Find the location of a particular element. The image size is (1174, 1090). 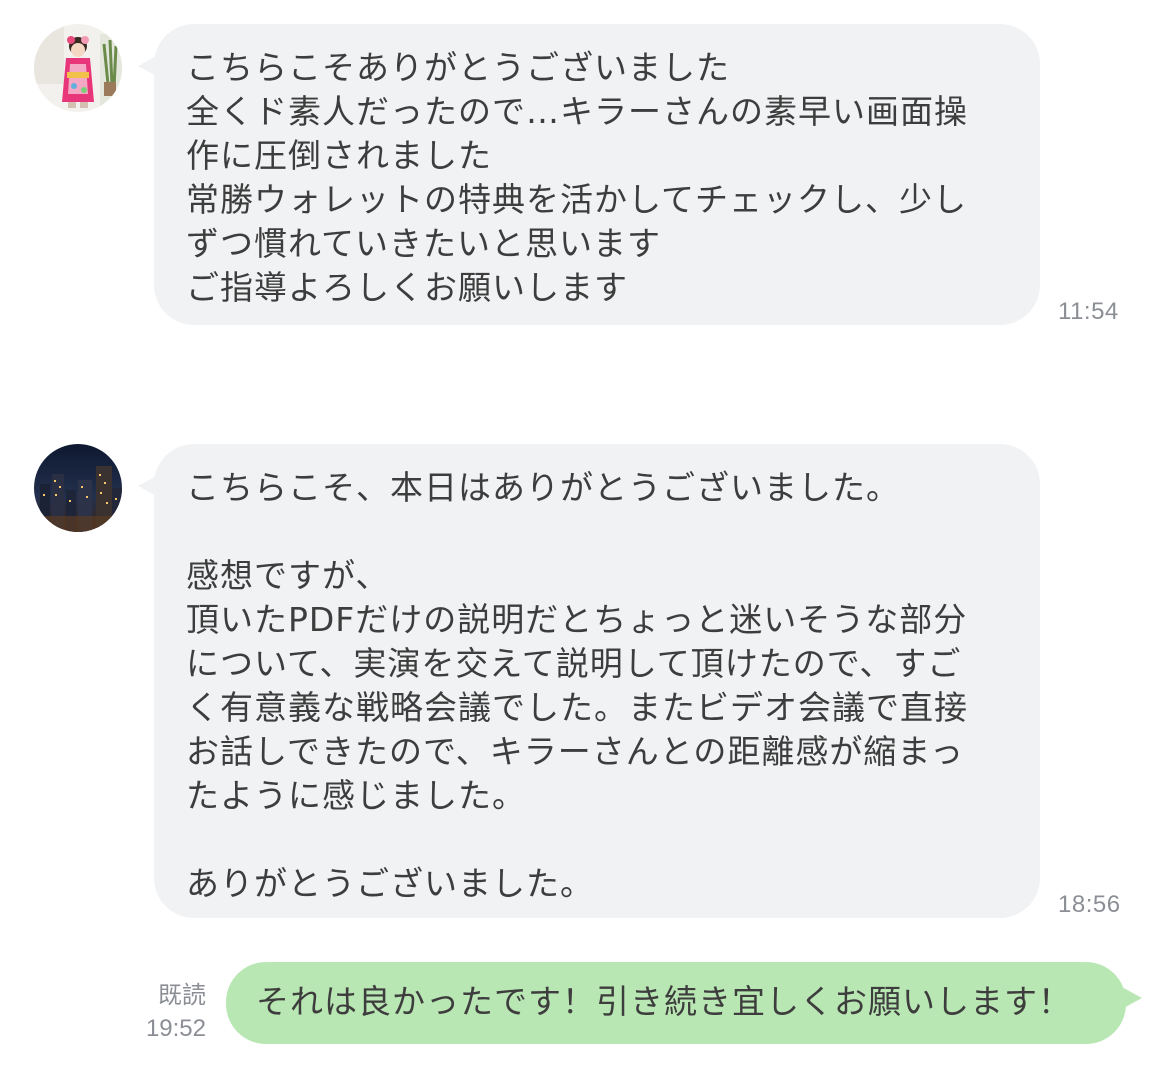

read-status: 既読 19:52 is located at coordinates (166, 1012).